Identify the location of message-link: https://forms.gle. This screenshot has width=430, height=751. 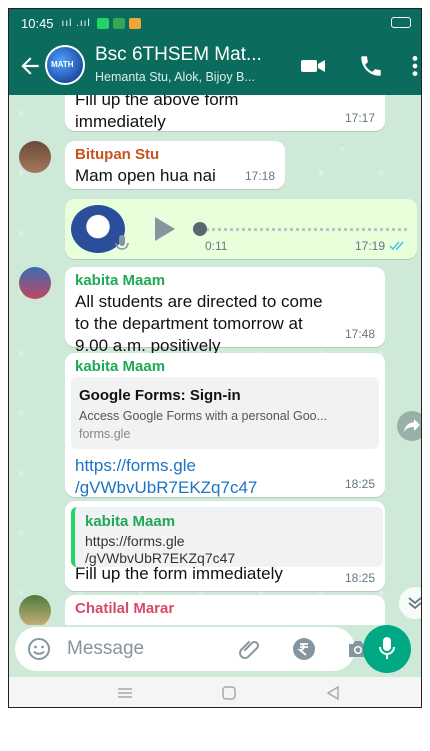
(166, 466).